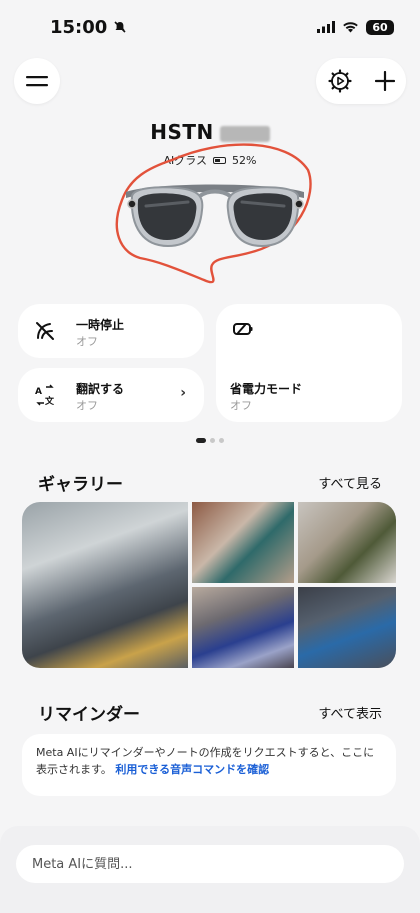 The image size is (420, 913). Describe the element at coordinates (38, 392) in the screenshot. I see `svg-text: A` at that location.